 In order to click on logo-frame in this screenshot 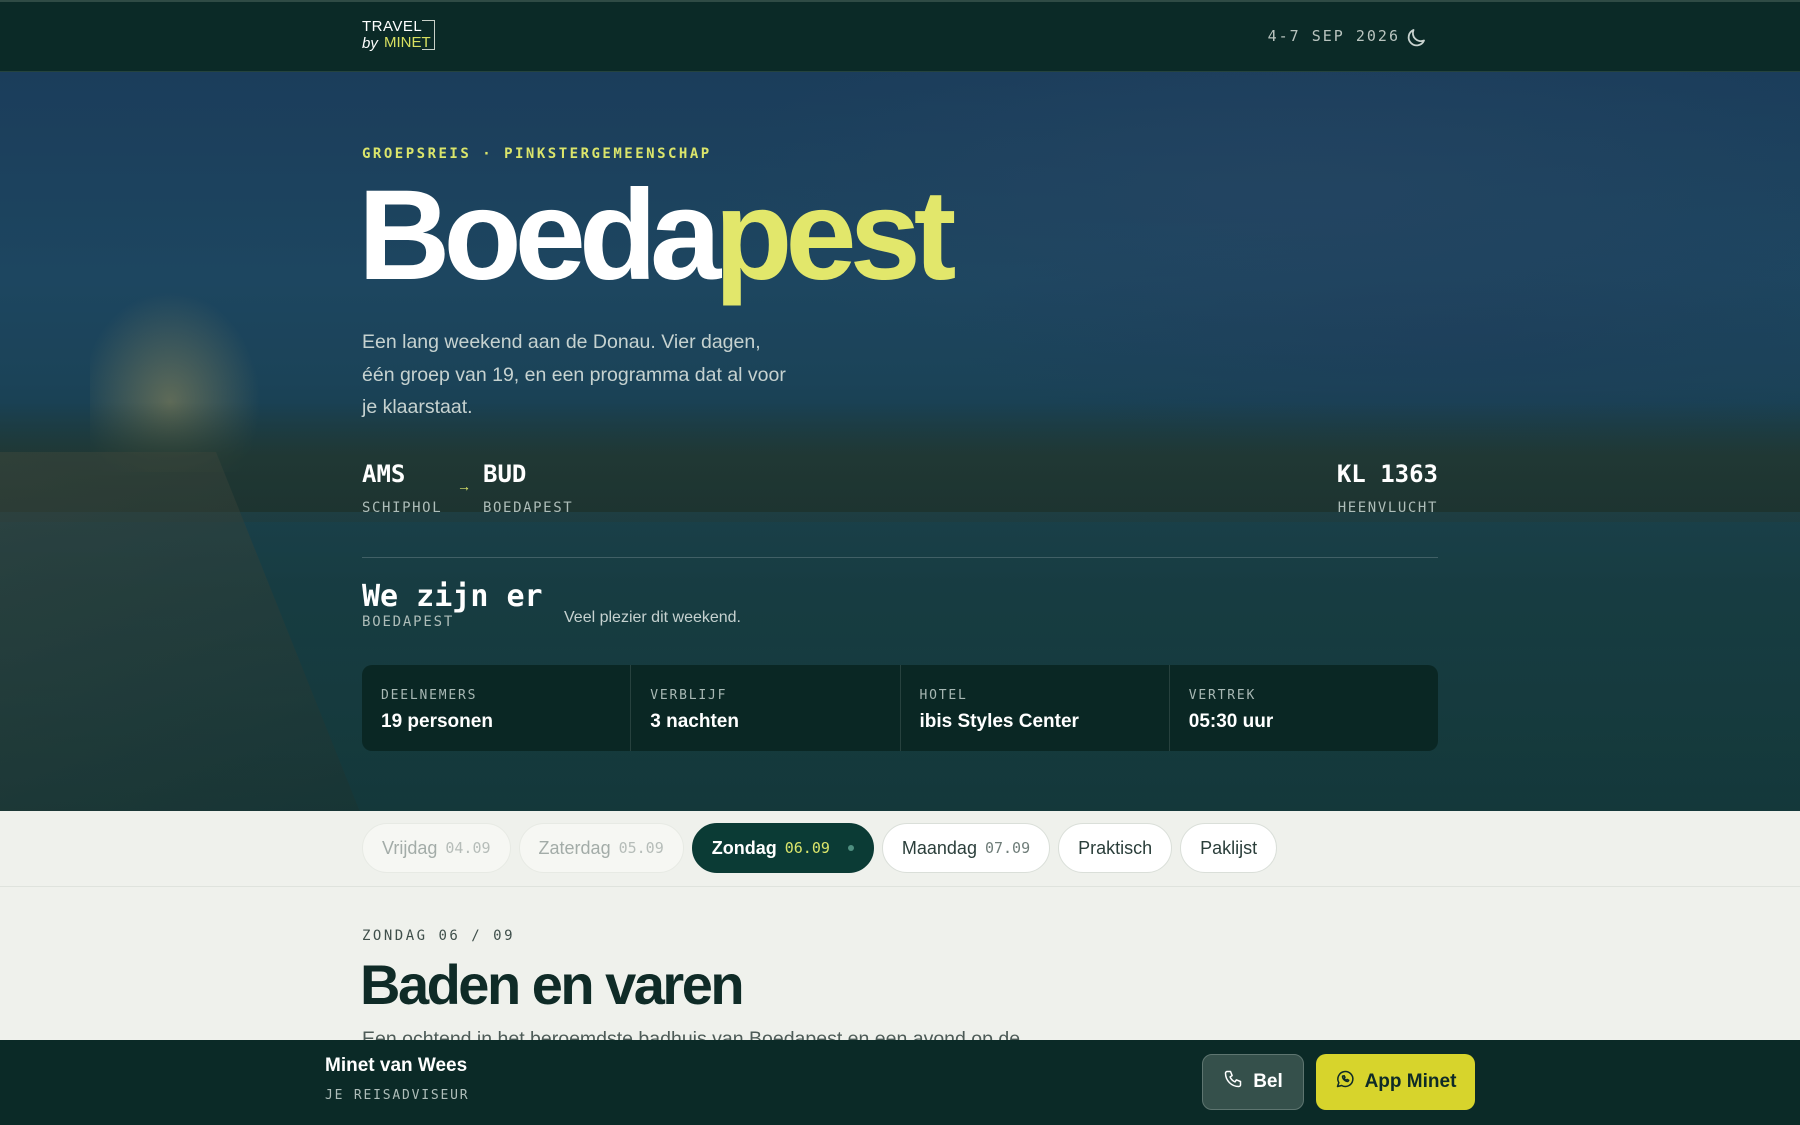, I will do `click(428, 35)`.